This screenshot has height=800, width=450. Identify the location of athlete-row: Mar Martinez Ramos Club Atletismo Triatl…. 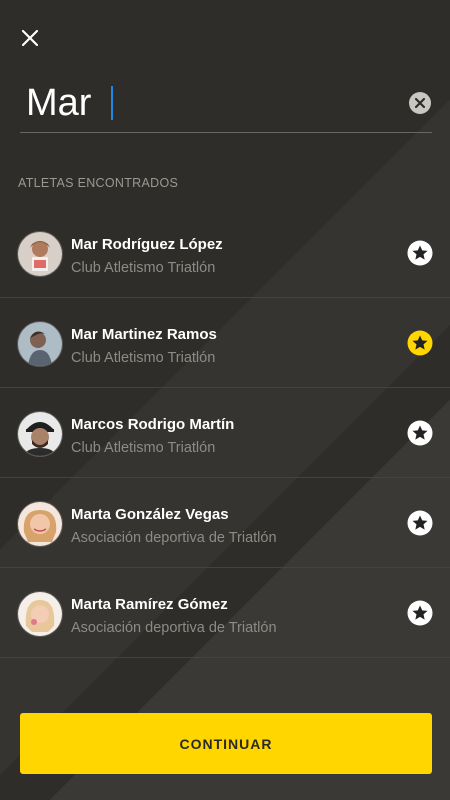
(225, 343).